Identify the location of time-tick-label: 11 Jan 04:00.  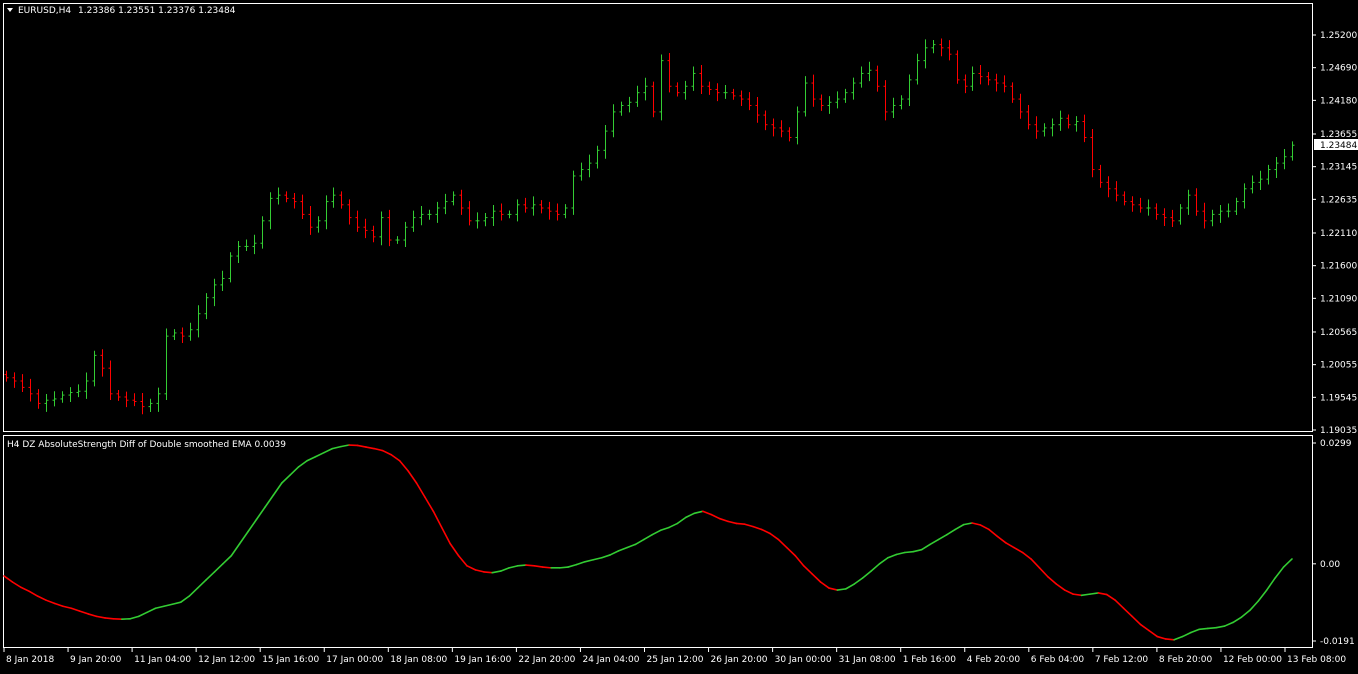
(162, 660).